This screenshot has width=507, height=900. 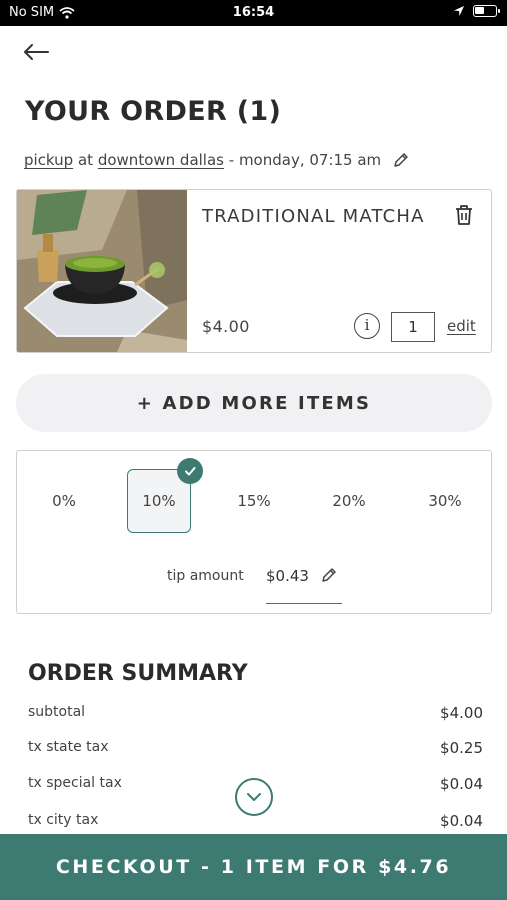 I want to click on tip-amount-input: $0.43, so click(x=287, y=576).